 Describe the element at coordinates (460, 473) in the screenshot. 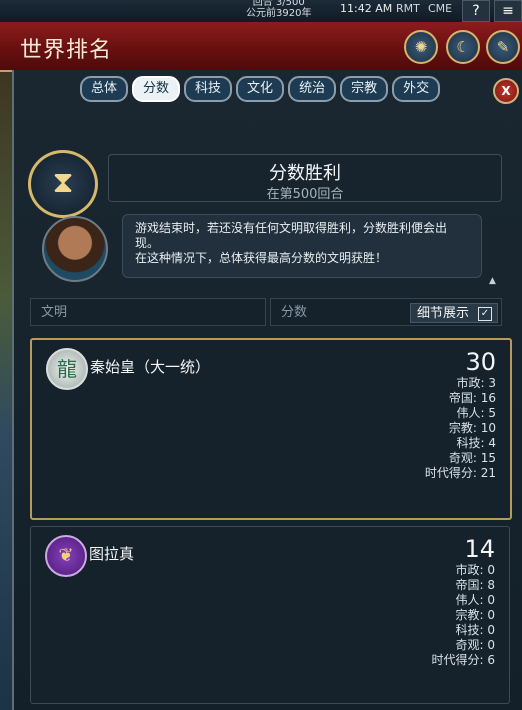

I see `breakdown-era-score: 时代得分: 21` at that location.